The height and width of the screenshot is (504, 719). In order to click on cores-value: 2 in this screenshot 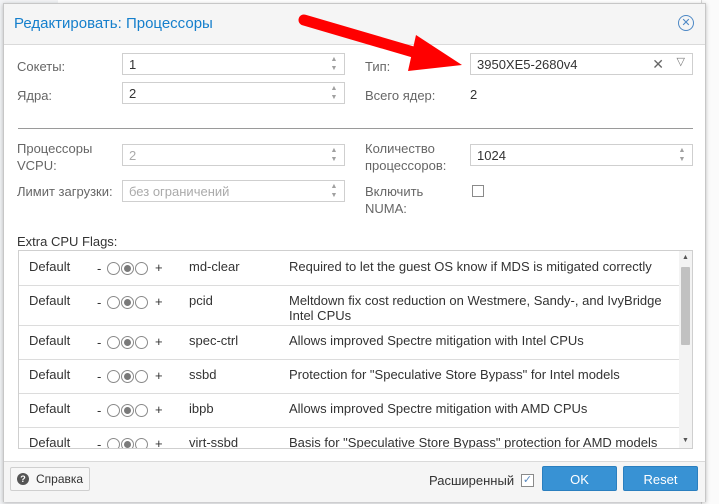, I will do `click(133, 93)`.